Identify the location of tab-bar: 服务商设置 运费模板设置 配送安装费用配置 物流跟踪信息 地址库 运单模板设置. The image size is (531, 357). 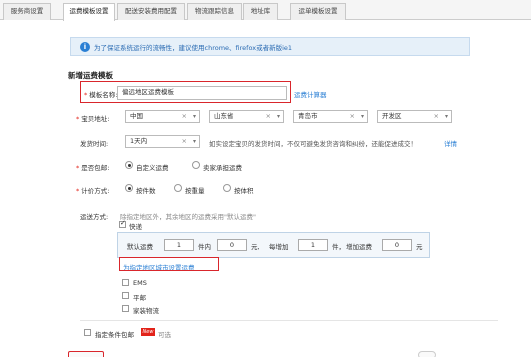
(265, 10).